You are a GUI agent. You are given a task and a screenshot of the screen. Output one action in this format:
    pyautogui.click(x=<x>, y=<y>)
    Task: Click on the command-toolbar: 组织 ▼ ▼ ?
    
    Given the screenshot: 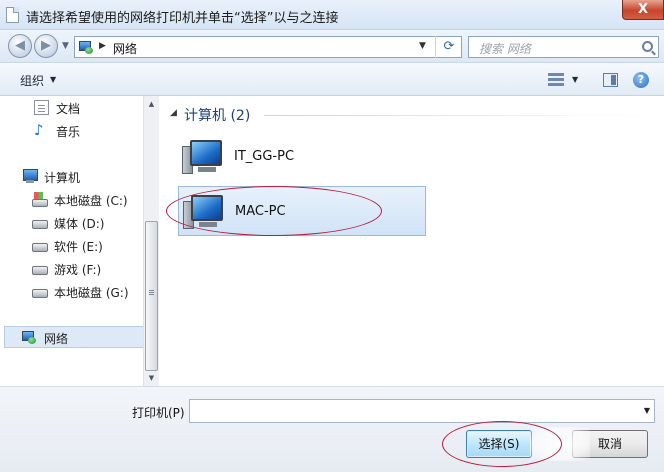 What is the action you would take?
    pyautogui.click(x=332, y=79)
    